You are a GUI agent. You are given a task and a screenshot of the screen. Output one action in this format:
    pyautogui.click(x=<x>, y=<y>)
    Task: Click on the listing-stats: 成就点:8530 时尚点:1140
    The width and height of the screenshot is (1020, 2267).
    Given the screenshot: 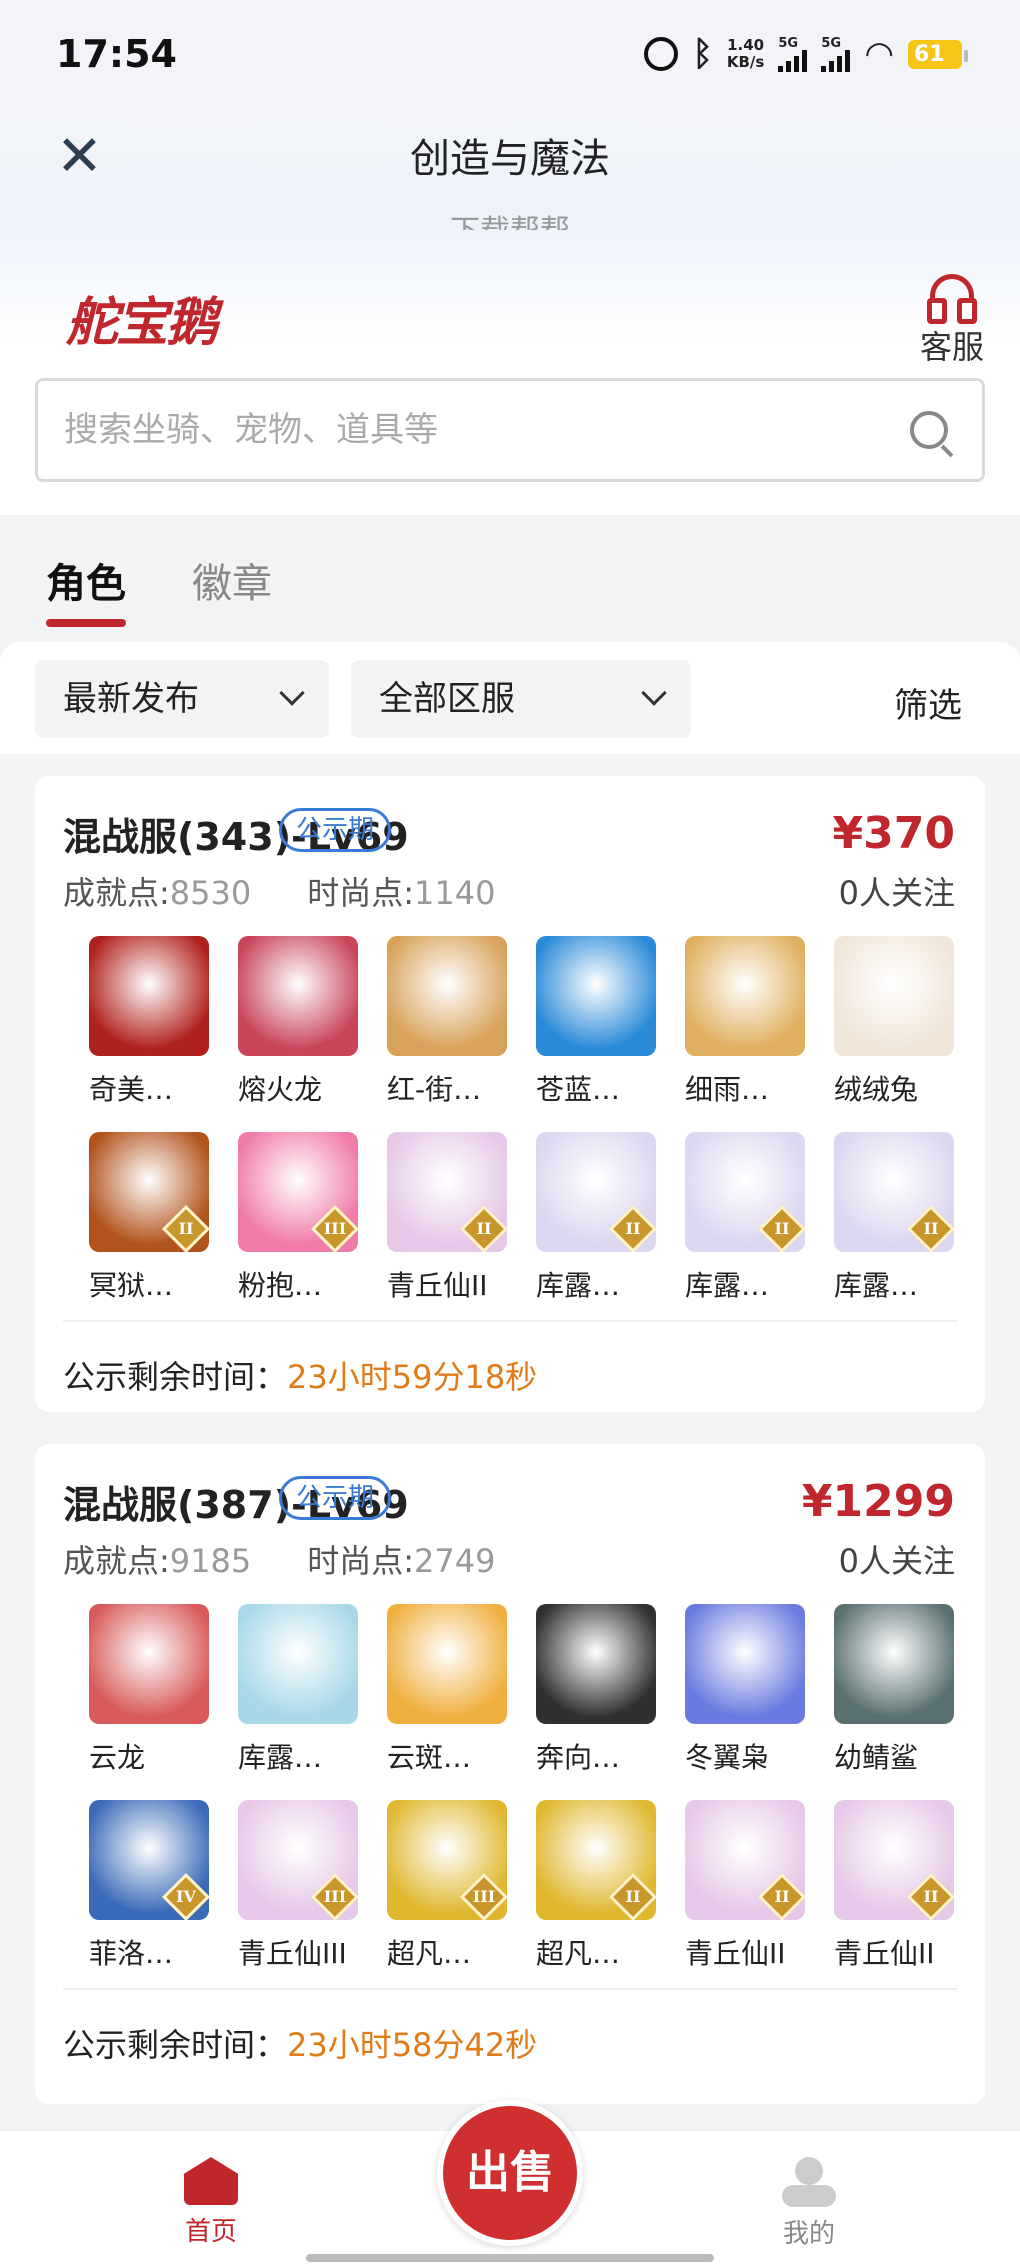 What is the action you would take?
    pyautogui.click(x=279, y=891)
    